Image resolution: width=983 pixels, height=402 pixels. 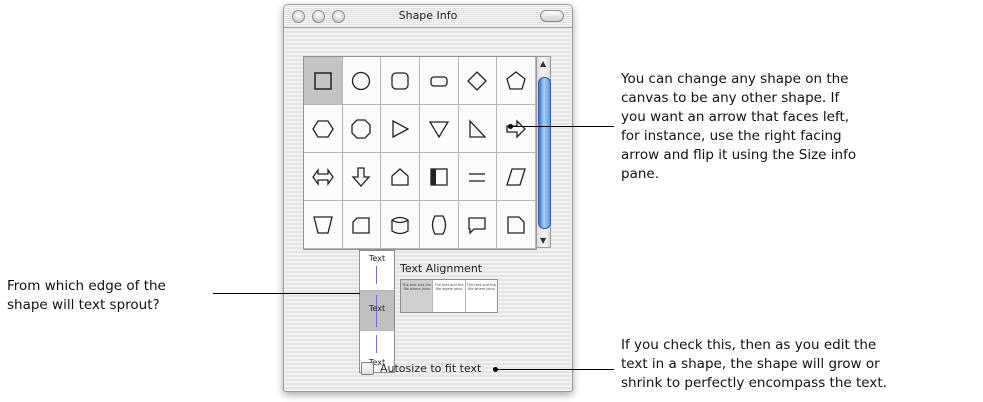 What do you see at coordinates (555, 369) in the screenshot?
I see `autosize-callout-line` at bounding box center [555, 369].